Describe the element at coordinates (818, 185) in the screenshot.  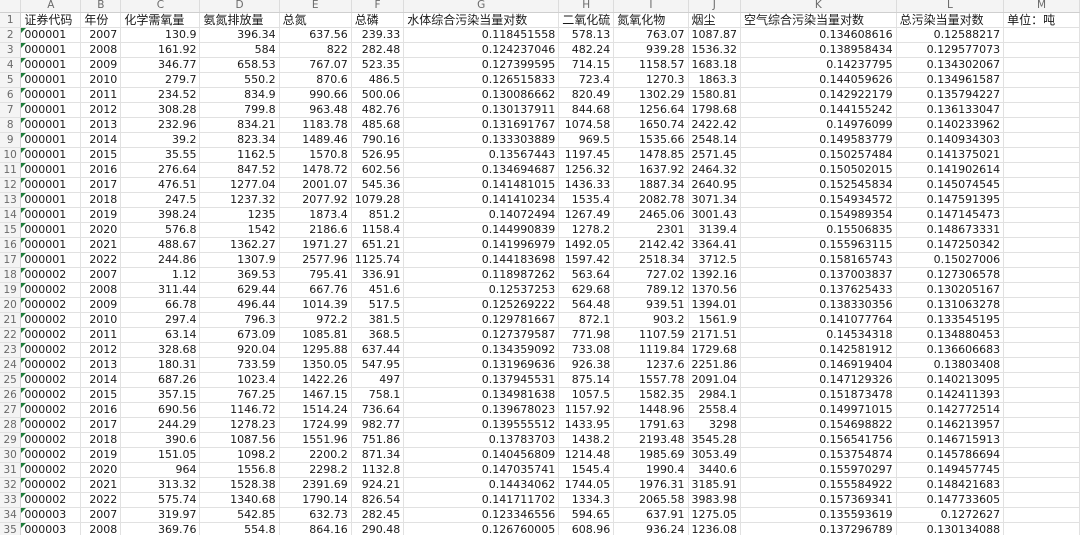
I see `cell: 0.152545834` at that location.